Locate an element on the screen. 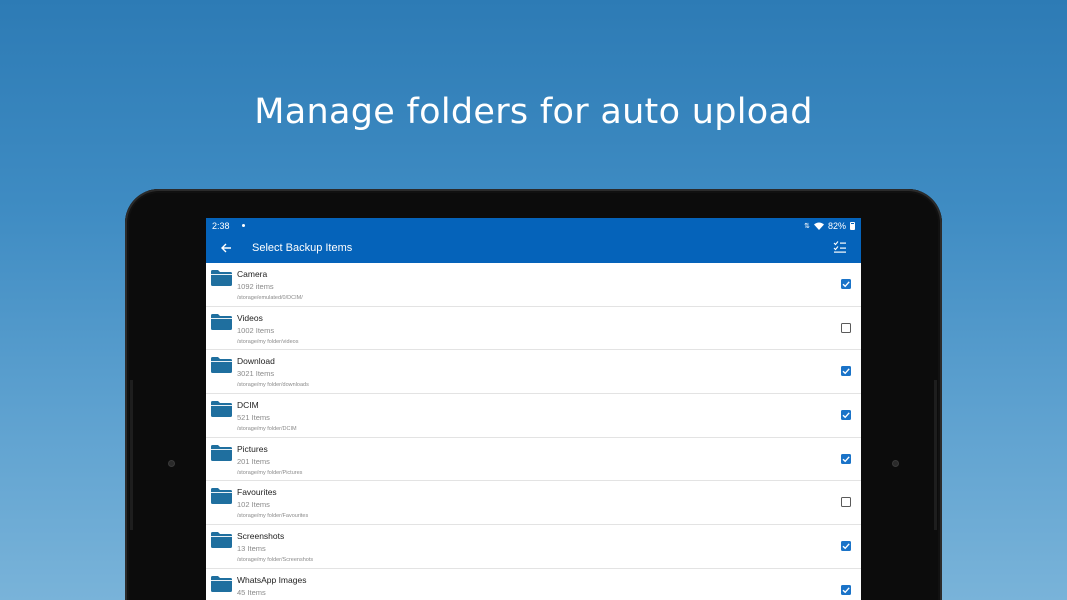  folder-path: /storage/my folder/Screenshots is located at coordinates (275, 560).